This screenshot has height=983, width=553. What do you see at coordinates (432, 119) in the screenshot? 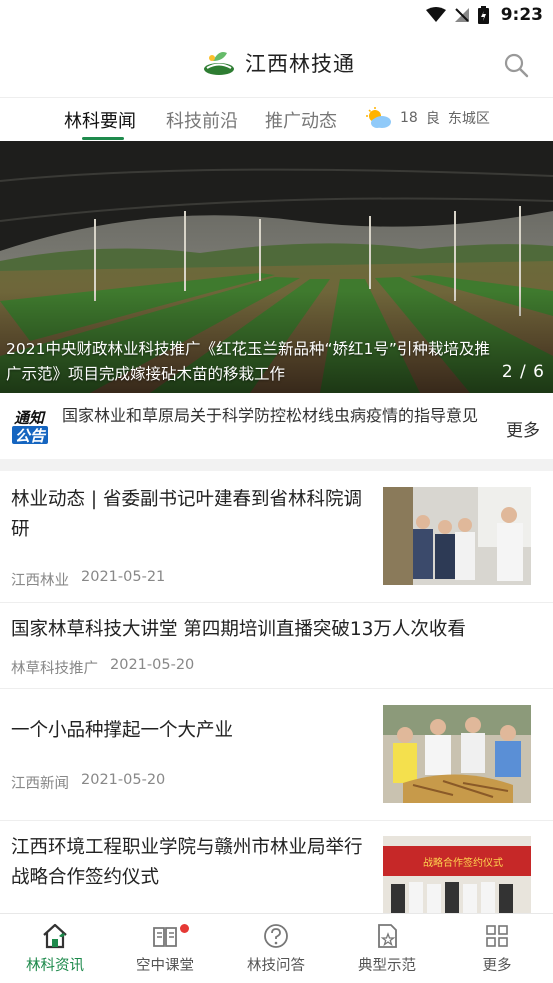
I see `weather-quality: 良` at bounding box center [432, 119].